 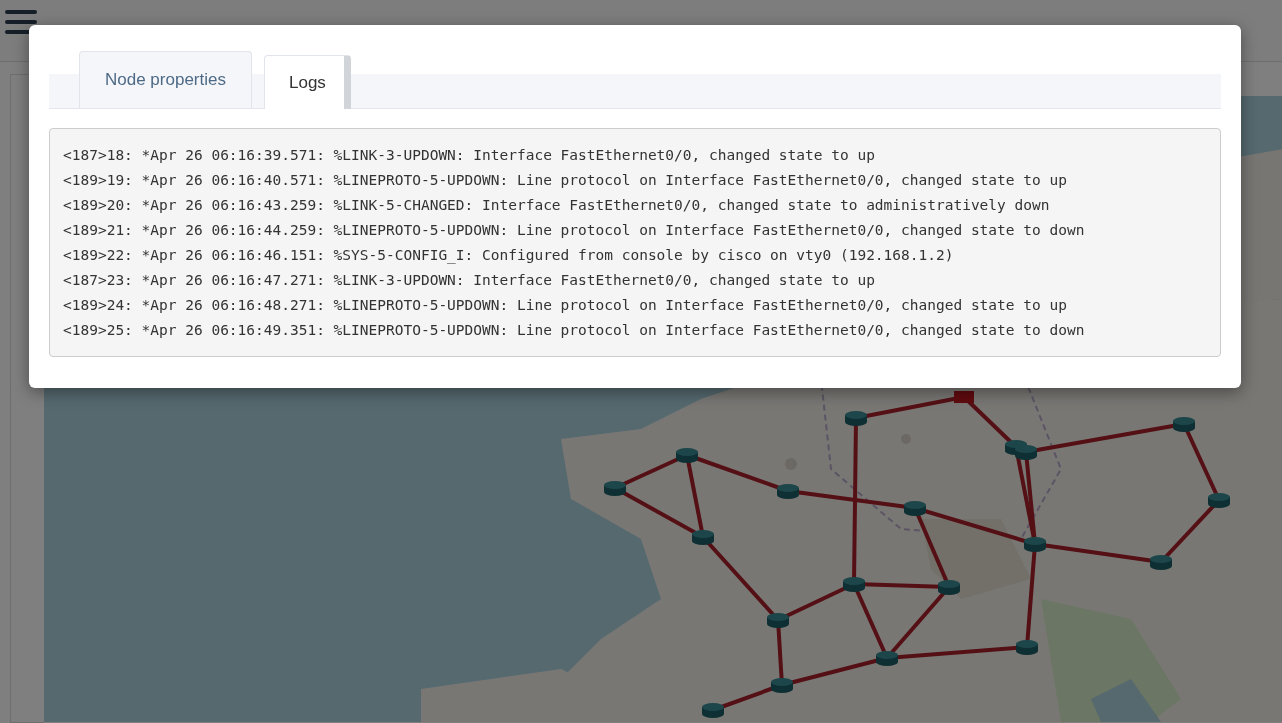 I want to click on log-line: <187>23: *Apr 26 06:16:47.271: %LINK-3-UPDOWN: Interface FastEthernet0/0, changed state to up, so click(x=469, y=280).